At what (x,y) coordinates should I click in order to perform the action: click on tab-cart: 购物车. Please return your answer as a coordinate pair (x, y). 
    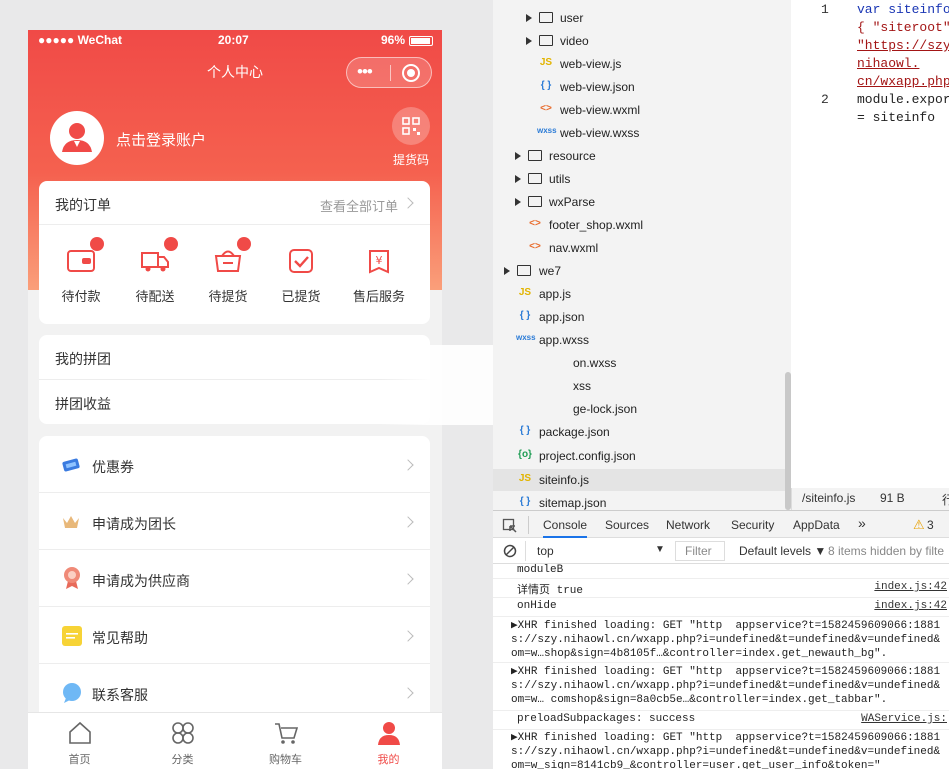
    Looking at the image, I should click on (285, 741).